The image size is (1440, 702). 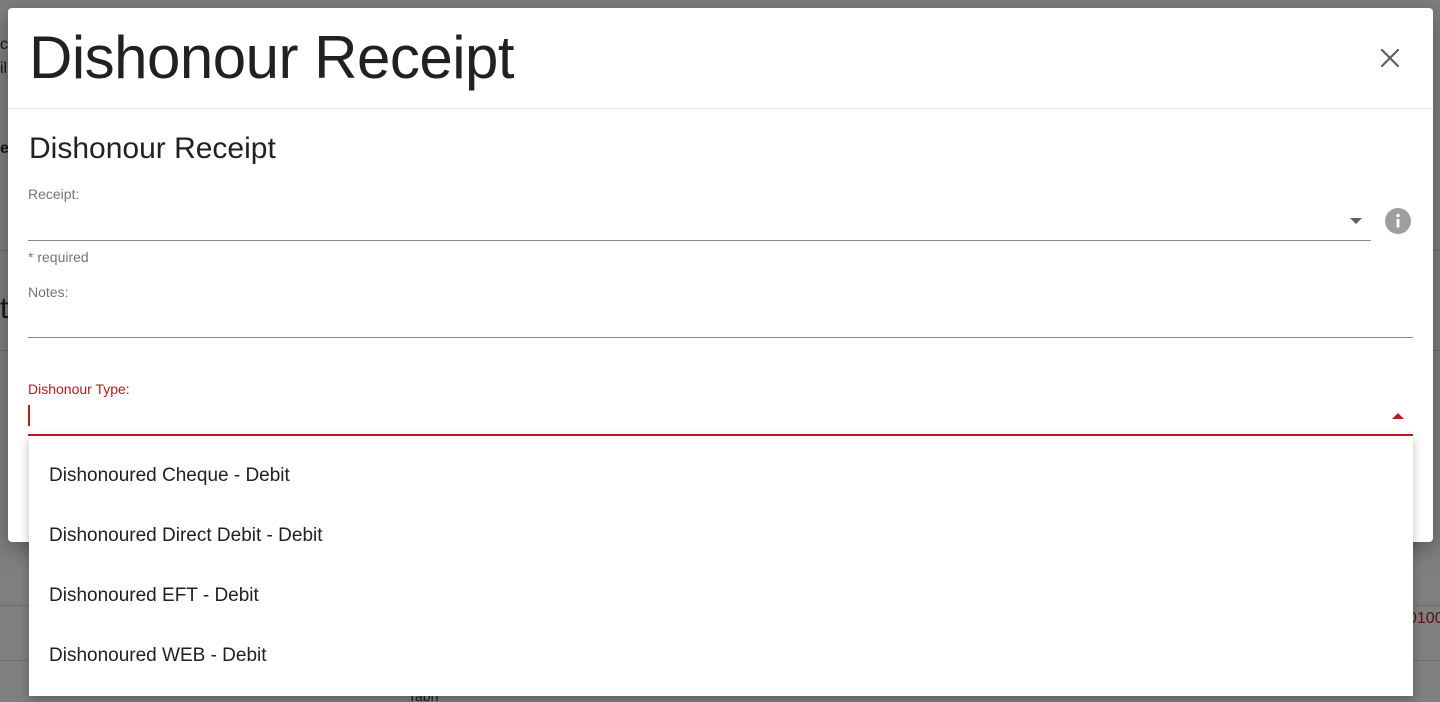 What do you see at coordinates (54, 194) in the screenshot?
I see `receipt-label: Receipt:` at bounding box center [54, 194].